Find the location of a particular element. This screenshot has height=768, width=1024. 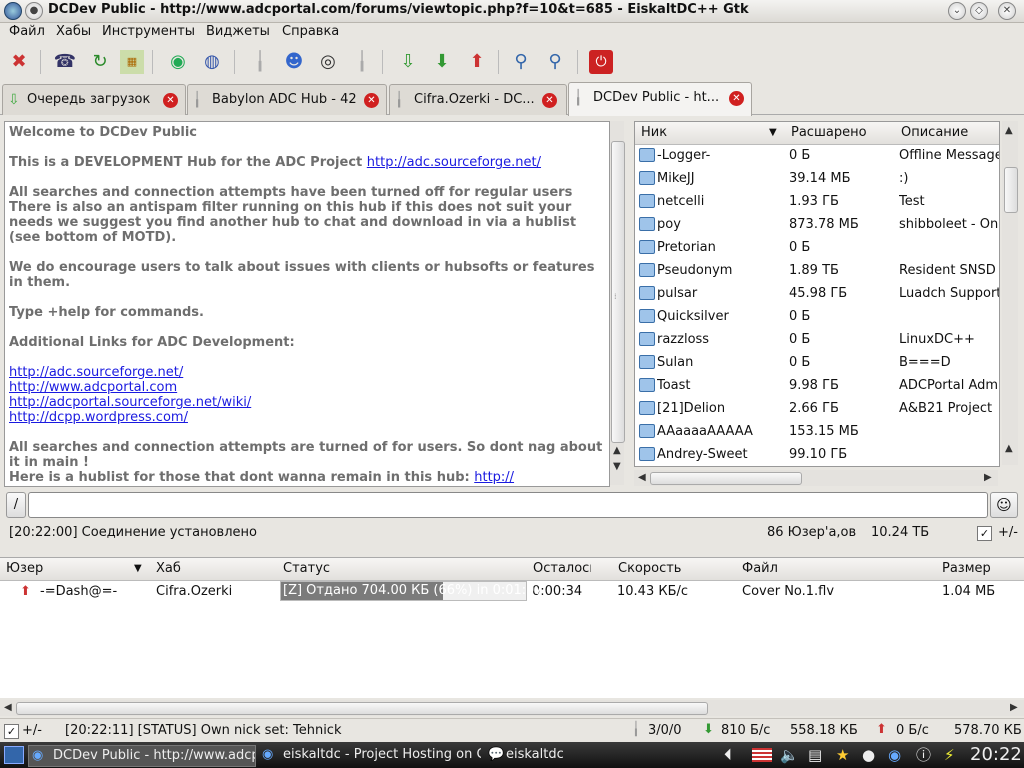

link-dcpp-wordpress: http://dcpp.wordpress.com/ is located at coordinates (98, 417).